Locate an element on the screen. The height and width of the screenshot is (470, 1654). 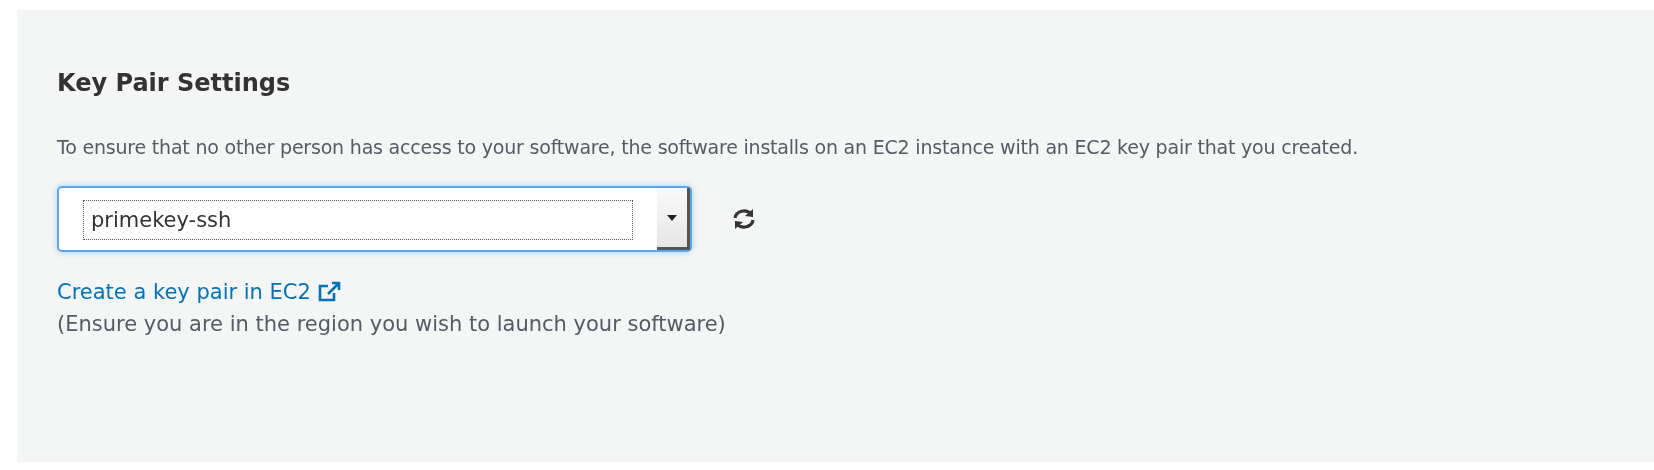
caret-icon is located at coordinates (672, 217).